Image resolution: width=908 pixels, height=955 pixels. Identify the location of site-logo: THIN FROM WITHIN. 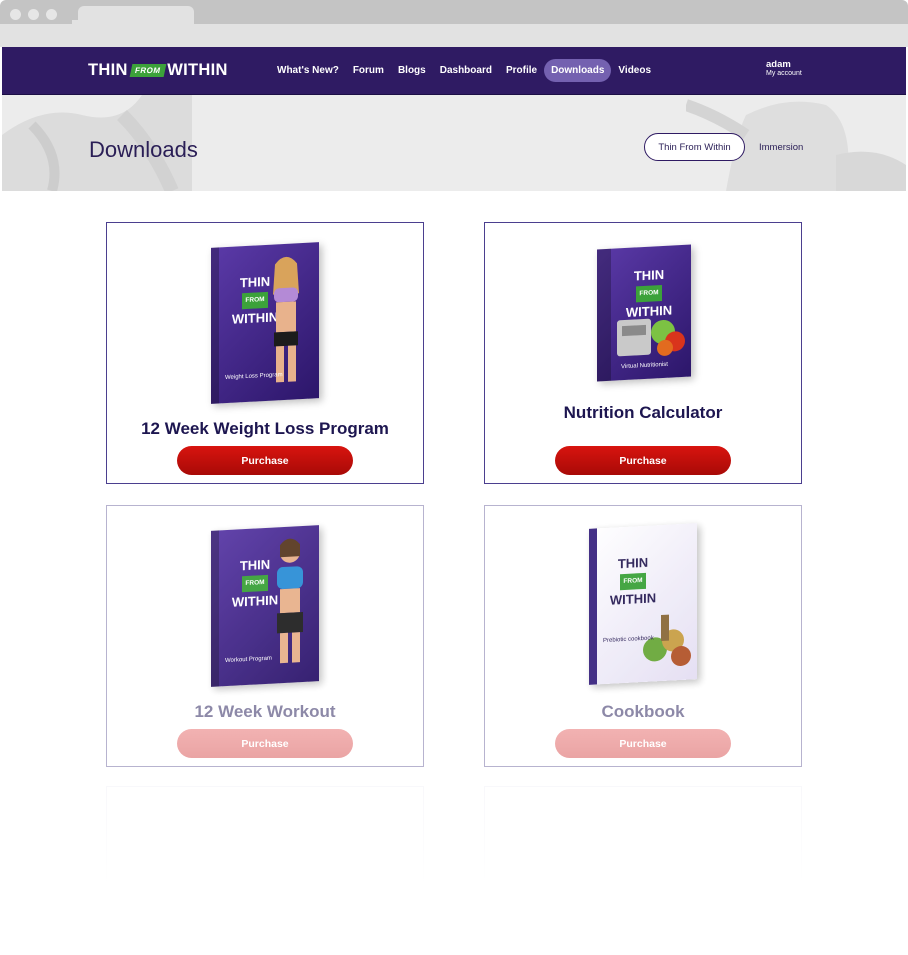
(158, 70).